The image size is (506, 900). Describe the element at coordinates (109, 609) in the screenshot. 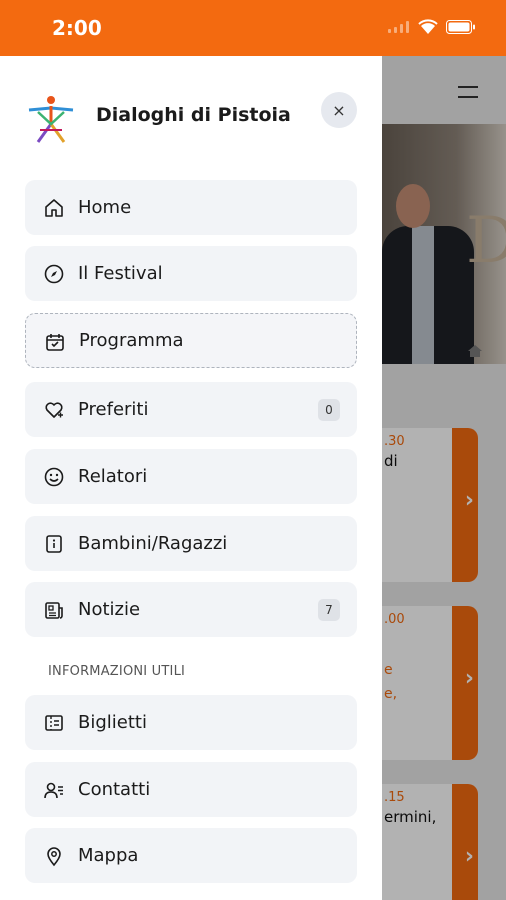

I see `menu-item-label: Notizie` at that location.